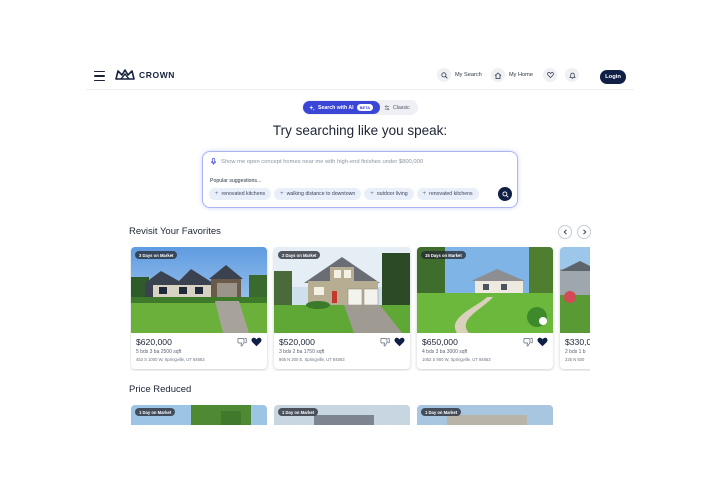  What do you see at coordinates (360, 130) in the screenshot?
I see `hero-title: Try searching like you speak:` at bounding box center [360, 130].